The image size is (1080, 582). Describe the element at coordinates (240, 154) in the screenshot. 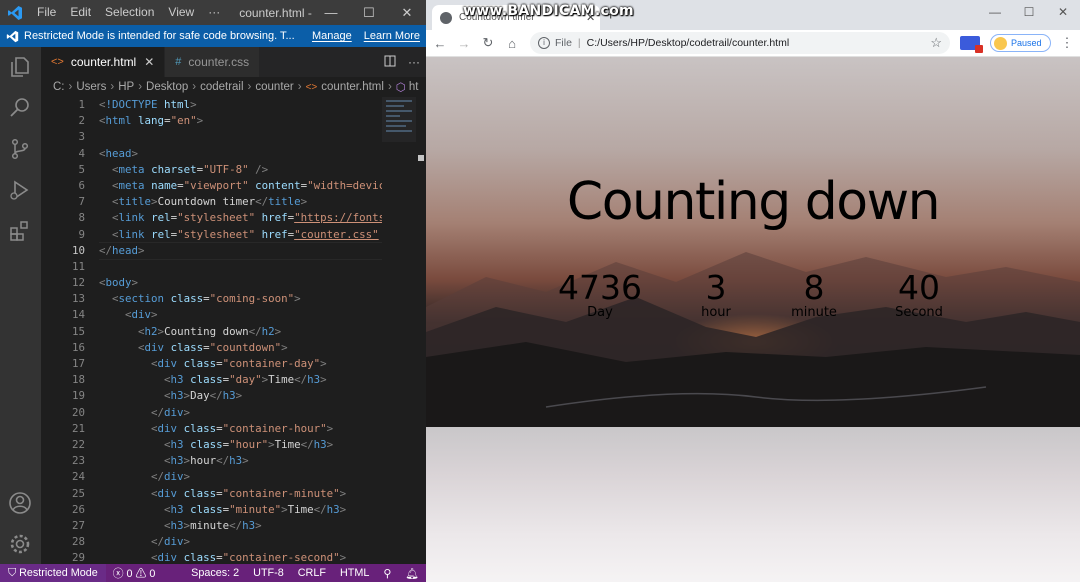

I see `code-line: <head>` at that location.